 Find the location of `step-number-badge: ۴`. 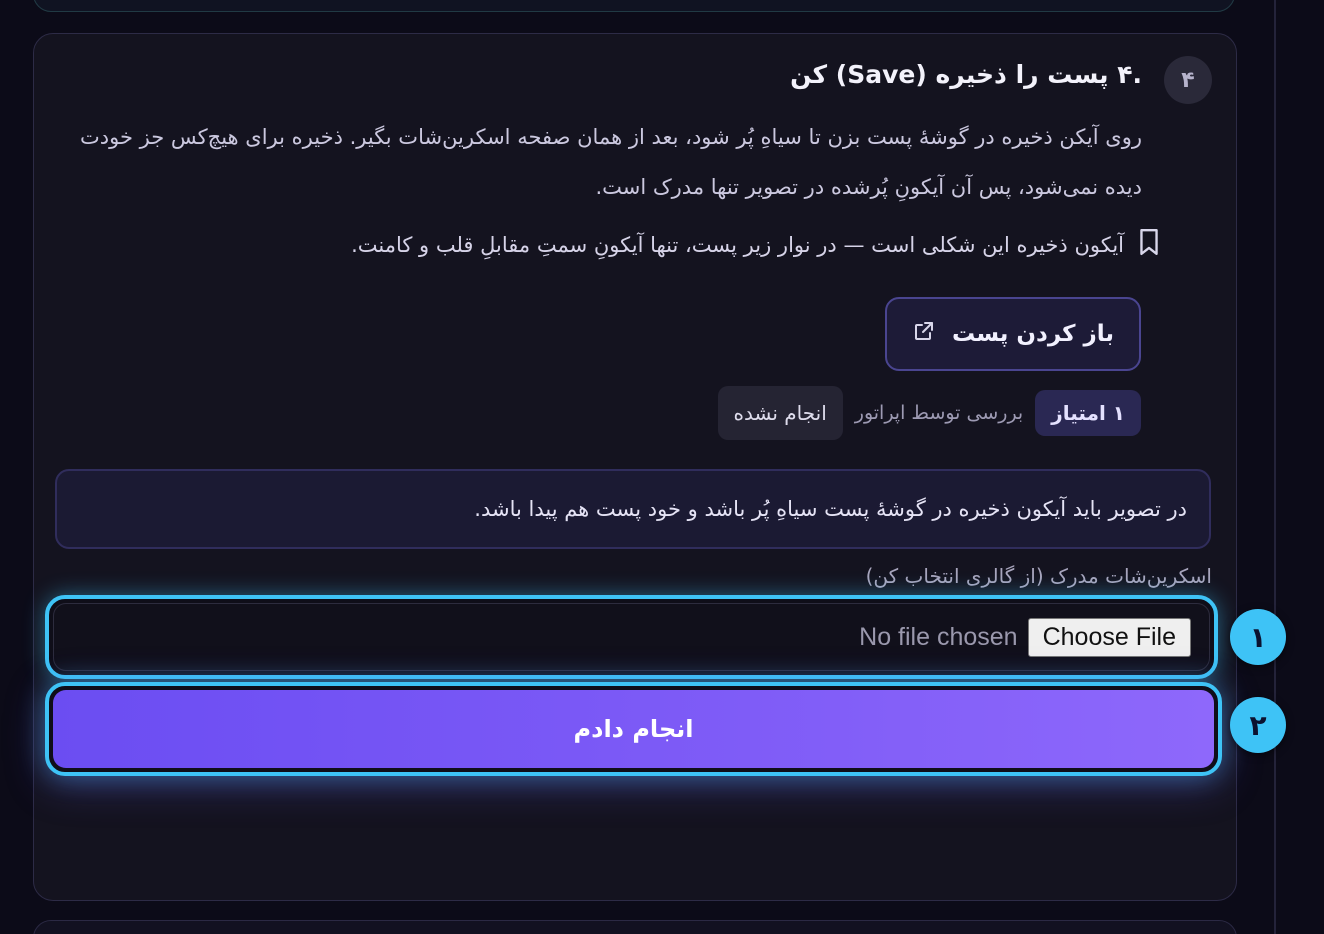

step-number-badge: ۴ is located at coordinates (1188, 80).